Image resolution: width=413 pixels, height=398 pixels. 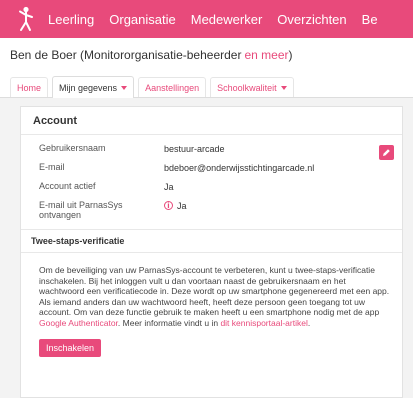 I want to click on pencil-icon, so click(x=386, y=152).